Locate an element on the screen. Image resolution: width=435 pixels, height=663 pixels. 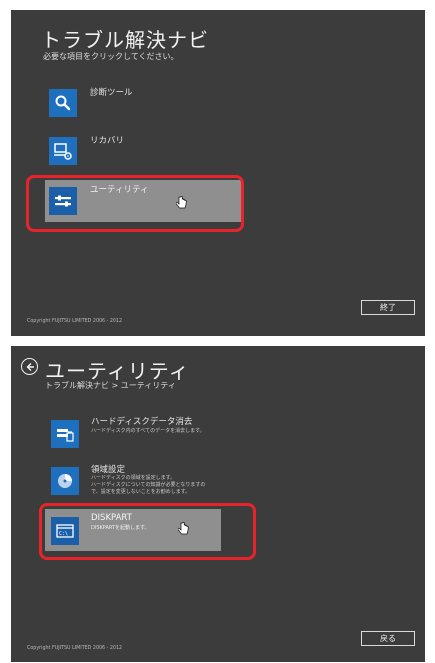
menu-item-label: 領域設定 is located at coordinates (108, 470).